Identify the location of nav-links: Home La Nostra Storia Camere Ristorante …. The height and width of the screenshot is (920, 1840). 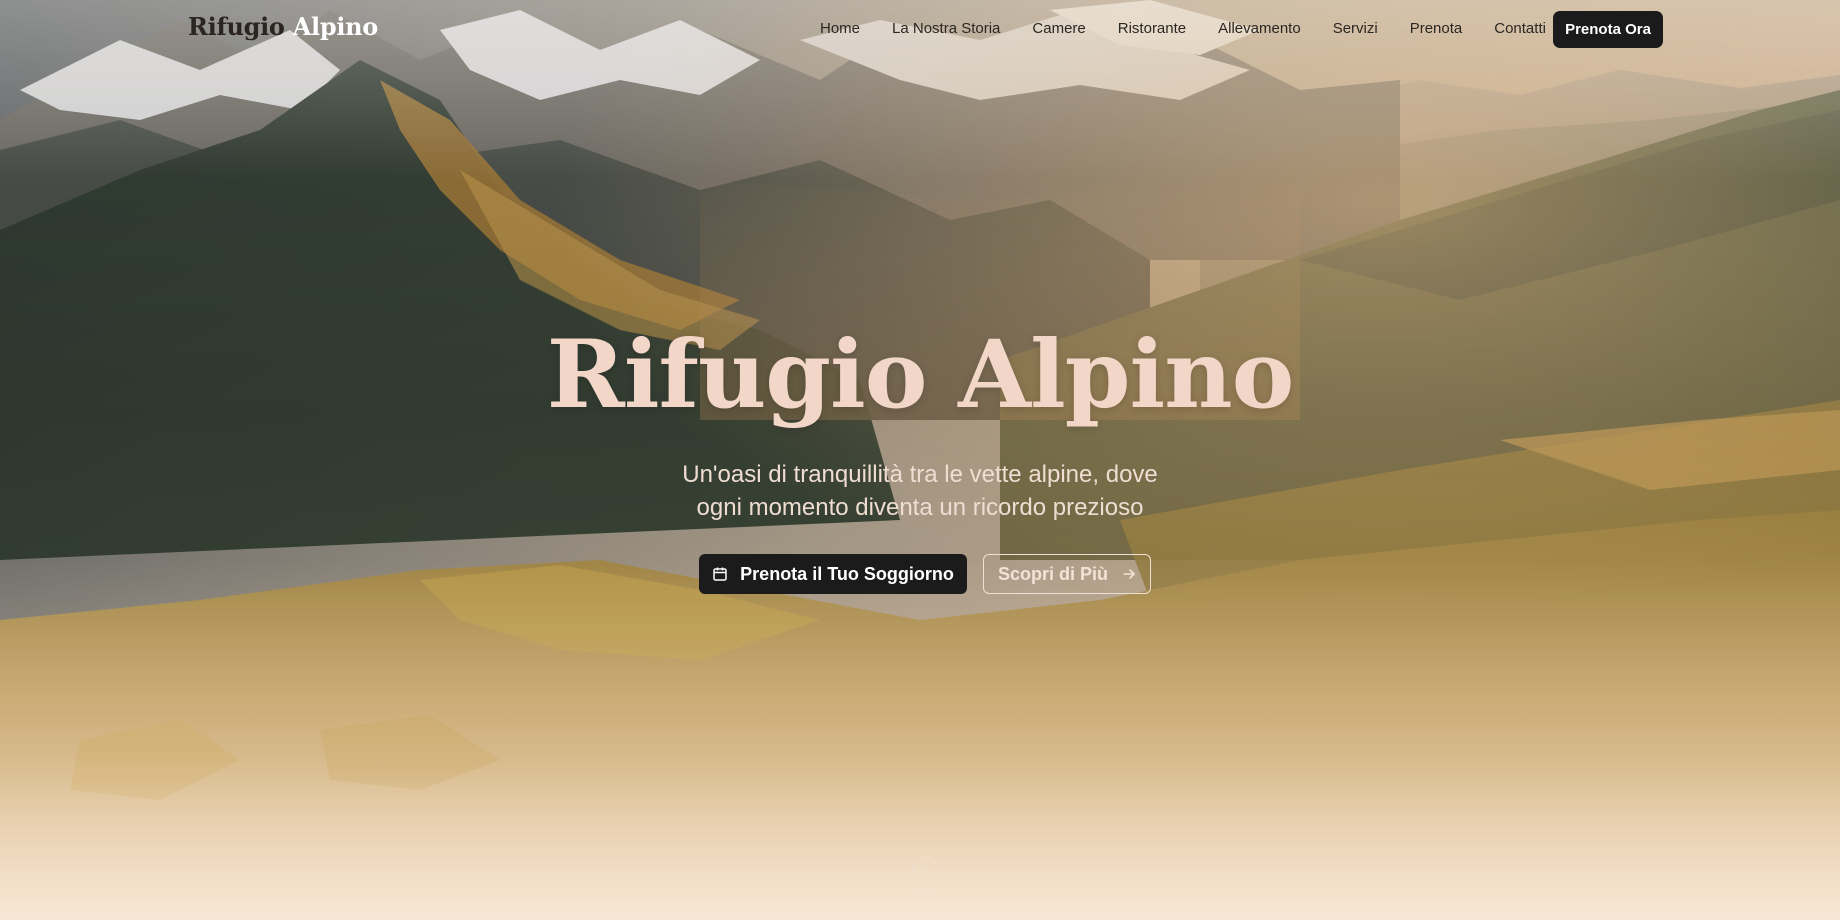
(1183, 28).